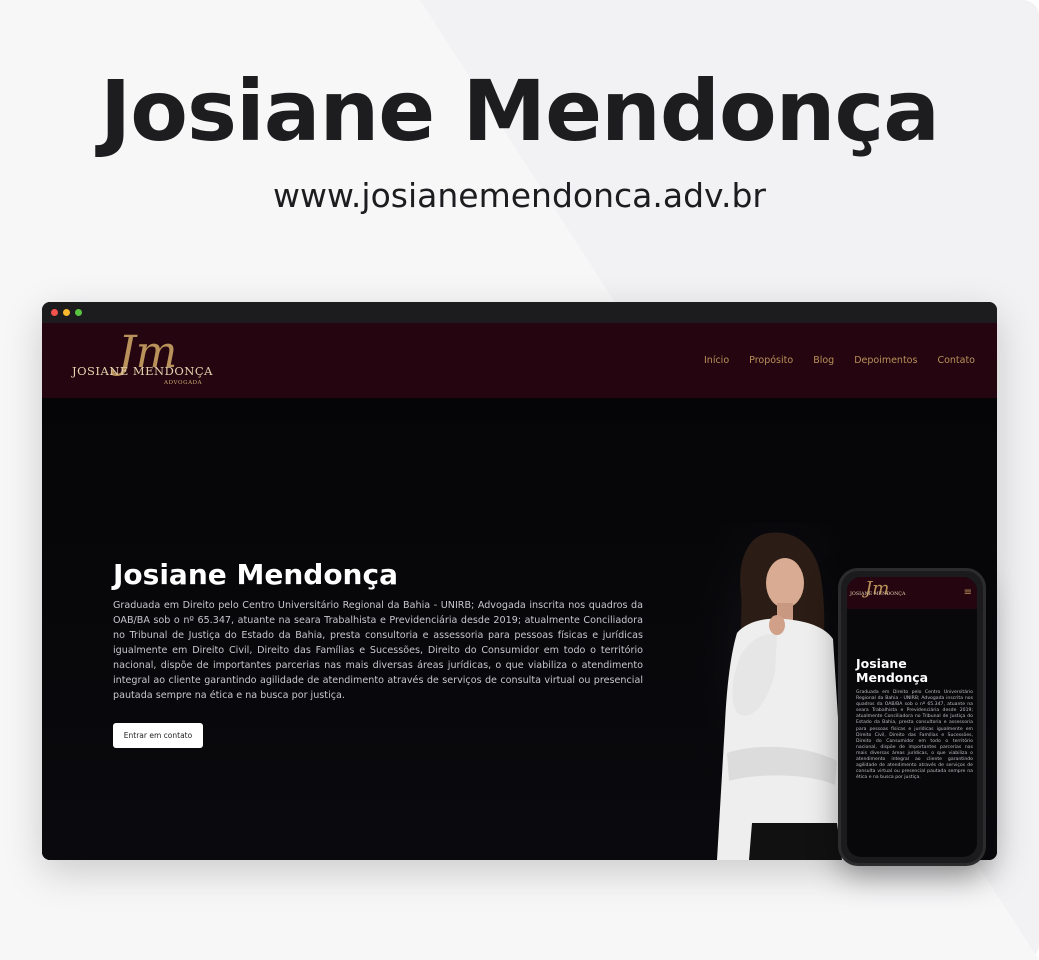 This screenshot has height=960, width=1039. Describe the element at coordinates (519, 195) in the screenshot. I see `banner-url: www.josianemendonca.adv.br` at that location.